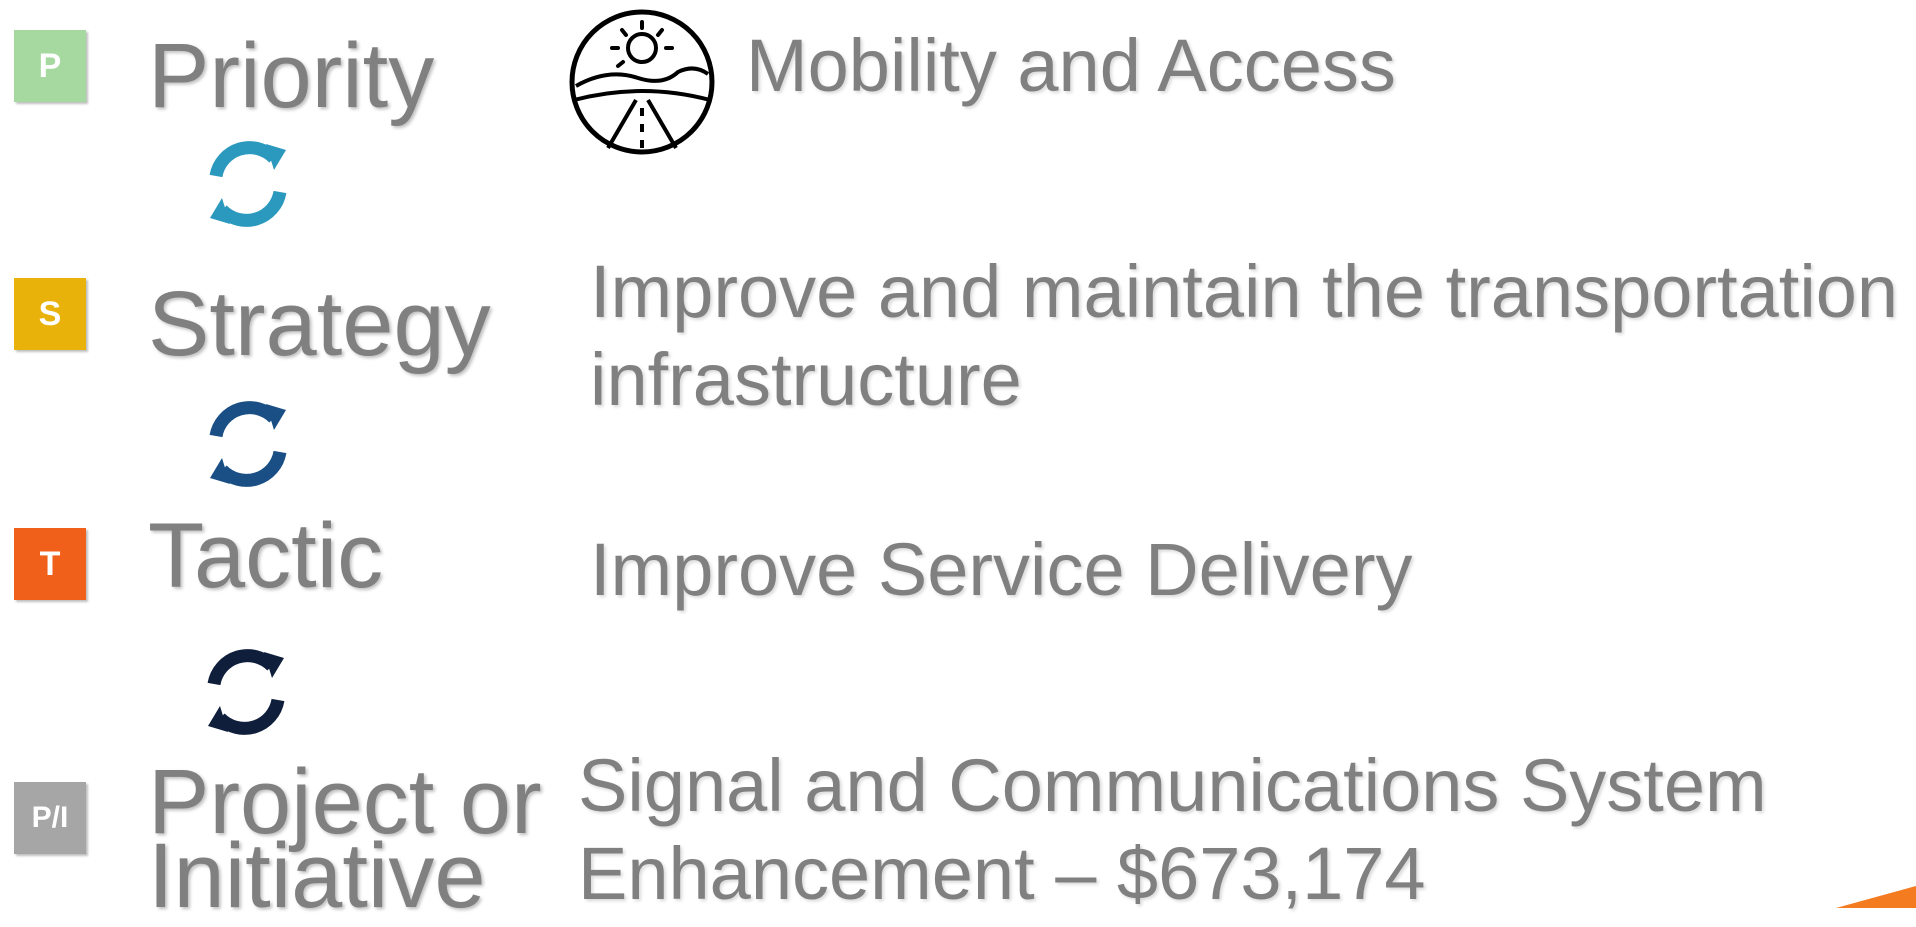 The width and height of the screenshot is (1916, 927). Describe the element at coordinates (291, 76) in the screenshot. I see `priority-label: Priority` at that location.